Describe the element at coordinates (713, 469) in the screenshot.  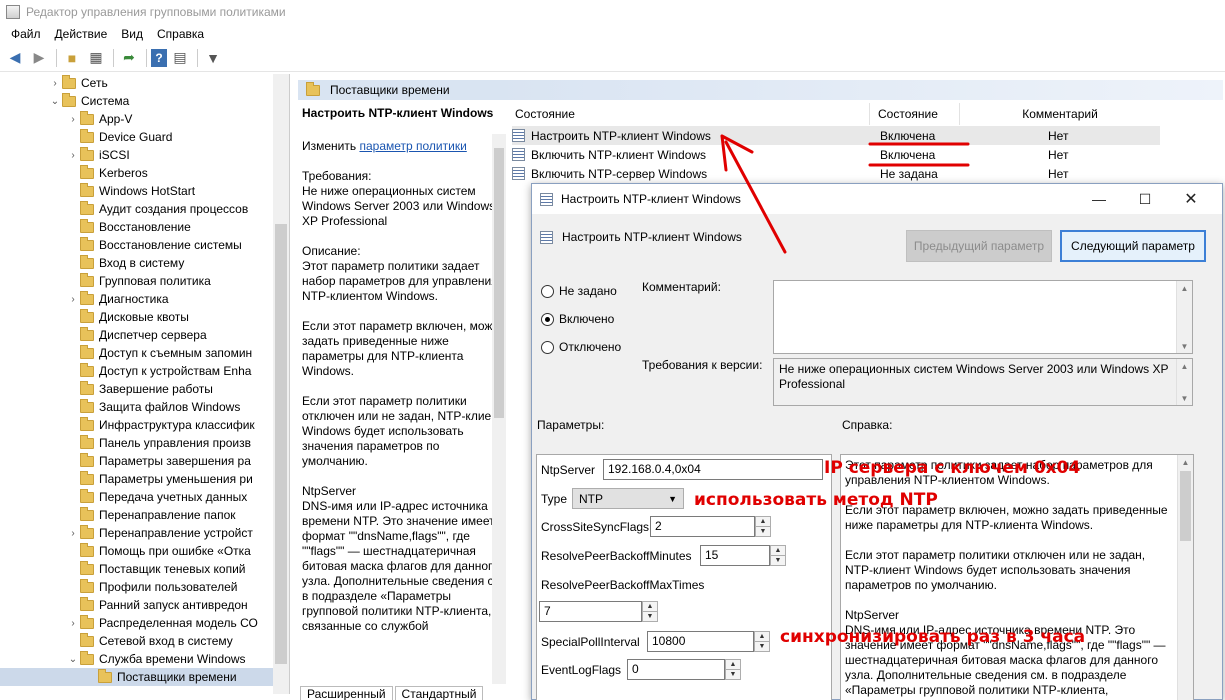
I see `ntp-server-input: 192.168.0.4,0x04` at that location.